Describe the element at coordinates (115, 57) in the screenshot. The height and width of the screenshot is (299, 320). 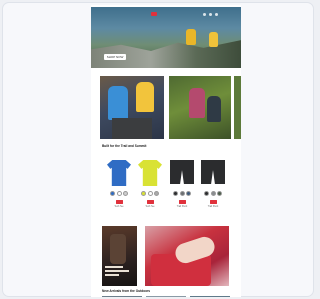
I see `hero-cta-button: SHOP NOW` at that location.